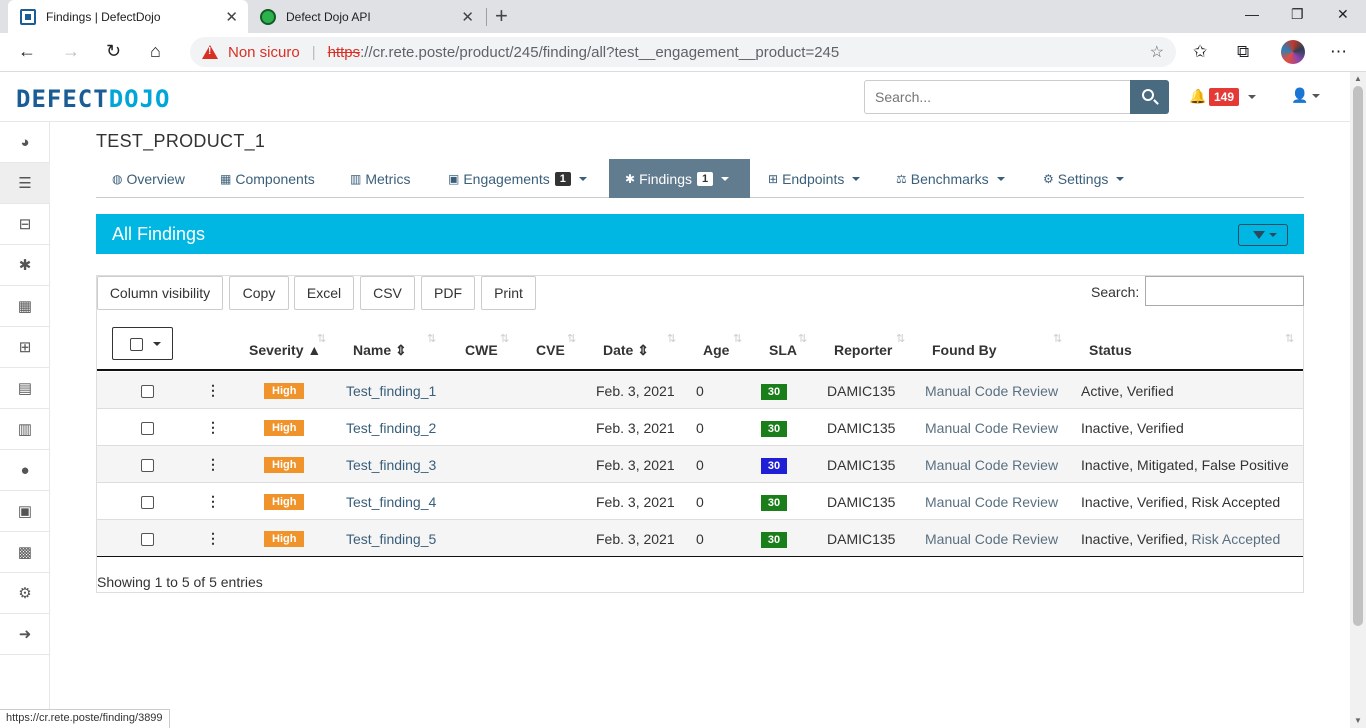 The width and height of the screenshot is (1366, 728). I want to click on tab-benchmarks: ⚖ Benchmarks, so click(950, 178).